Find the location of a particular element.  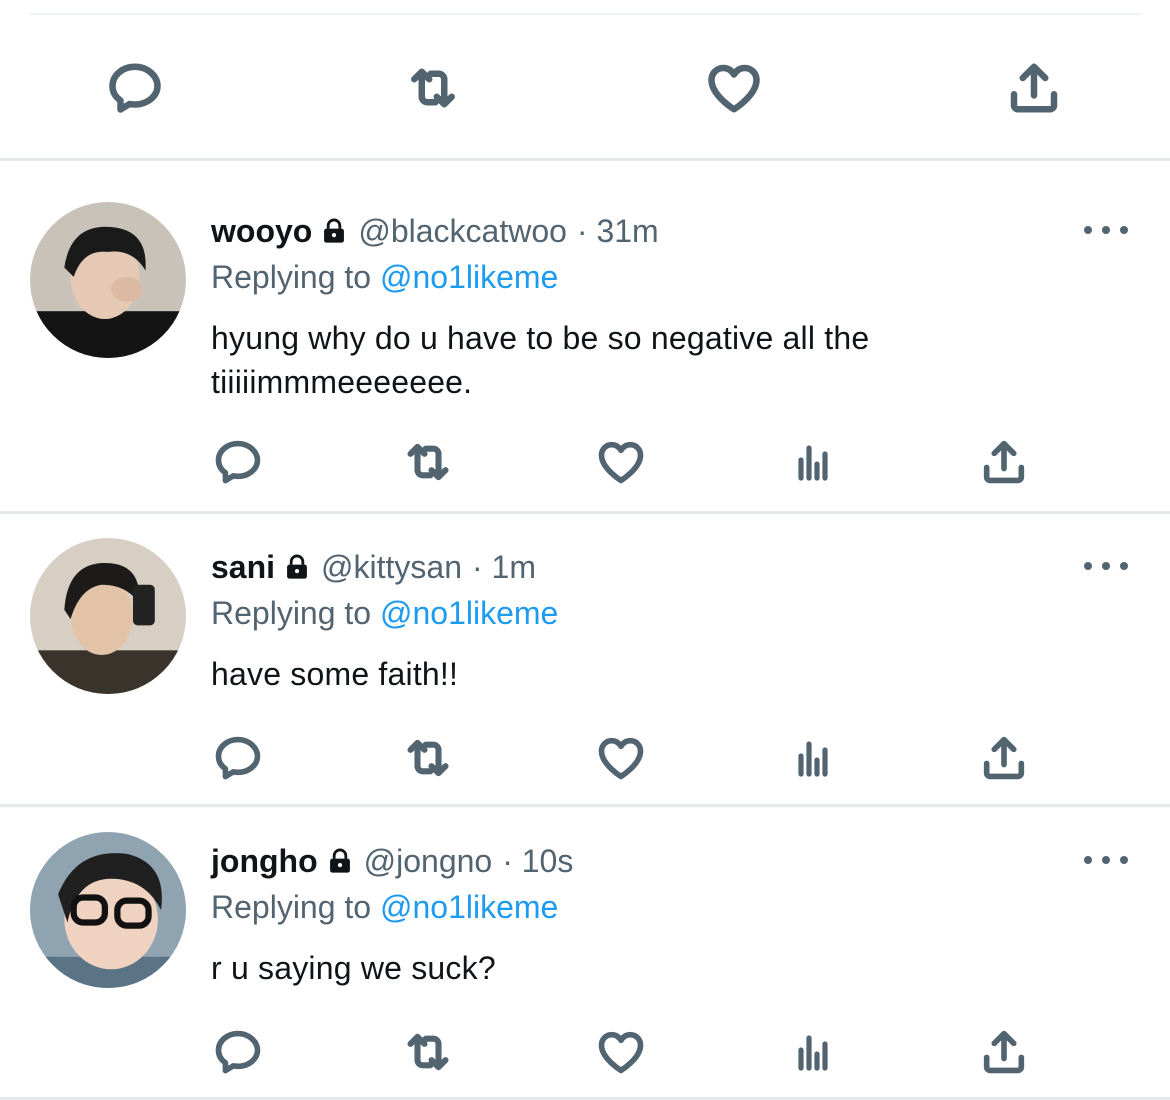

main-tweet-actions is located at coordinates (585, 88).